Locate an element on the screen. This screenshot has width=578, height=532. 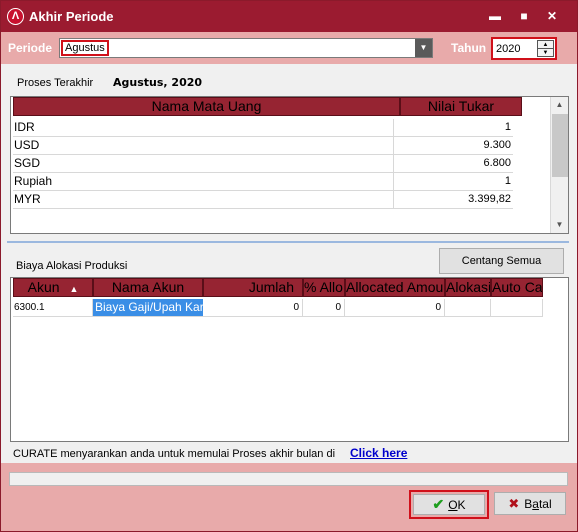
currency-name-cell: IDR is located at coordinates (203, 128).